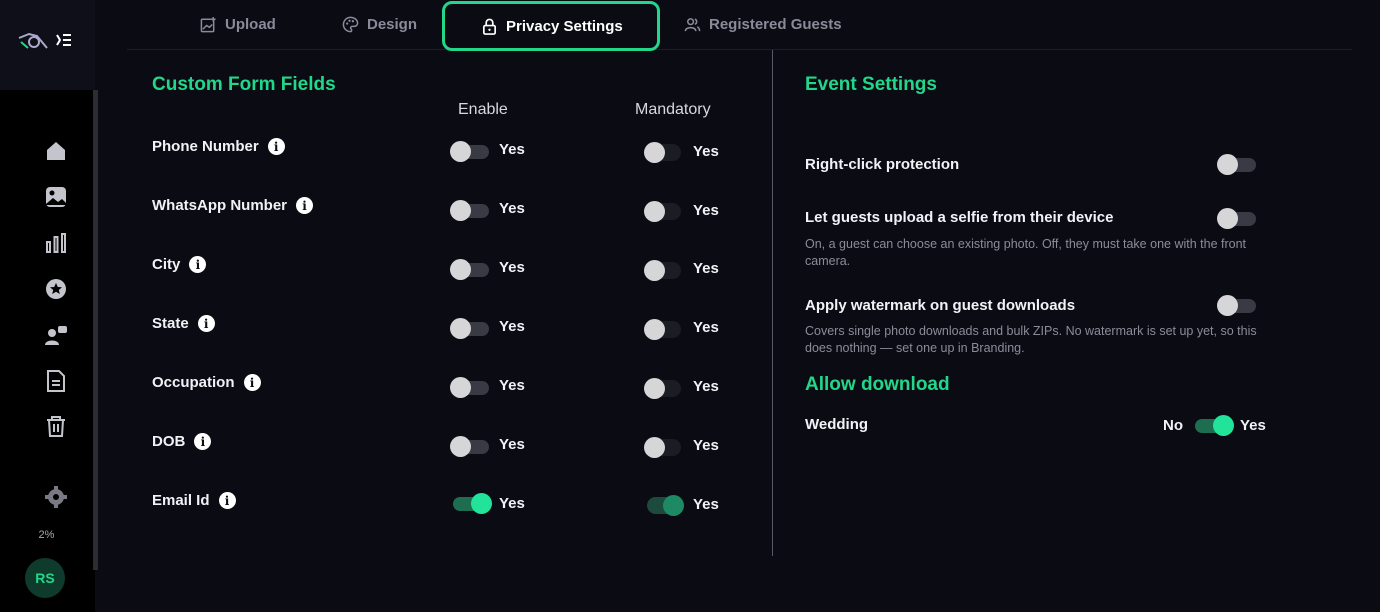 The width and height of the screenshot is (1380, 612). What do you see at coordinates (871, 84) in the screenshot?
I see `event-settings-title: Event Settings` at bounding box center [871, 84].